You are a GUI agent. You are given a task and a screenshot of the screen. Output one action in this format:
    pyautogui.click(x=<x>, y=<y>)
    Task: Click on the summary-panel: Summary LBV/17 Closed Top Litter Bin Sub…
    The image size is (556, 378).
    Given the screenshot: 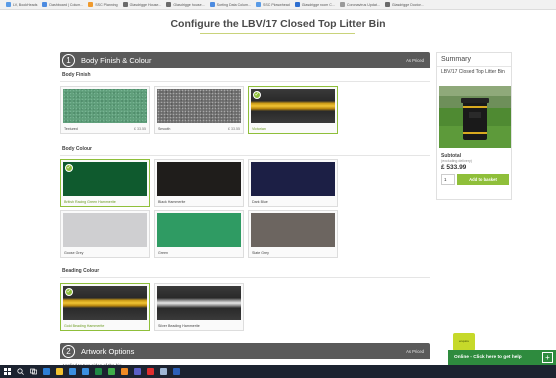 What is the action you would take?
    pyautogui.click(x=474, y=126)
    